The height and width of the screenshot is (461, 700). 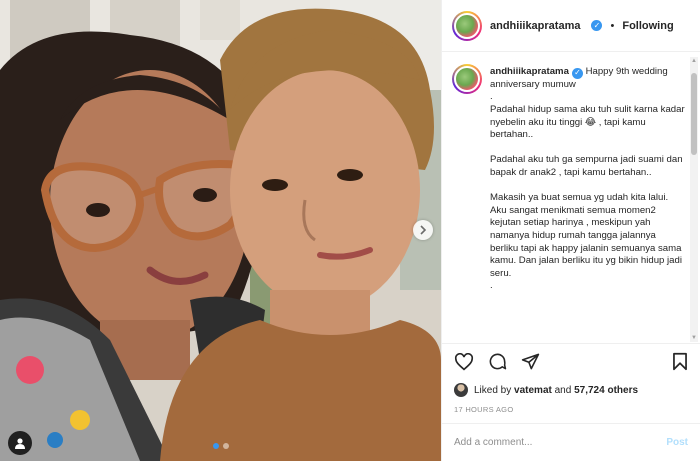 I want to click on caption-scrollbar: ▲ ▼, so click(x=694, y=199).